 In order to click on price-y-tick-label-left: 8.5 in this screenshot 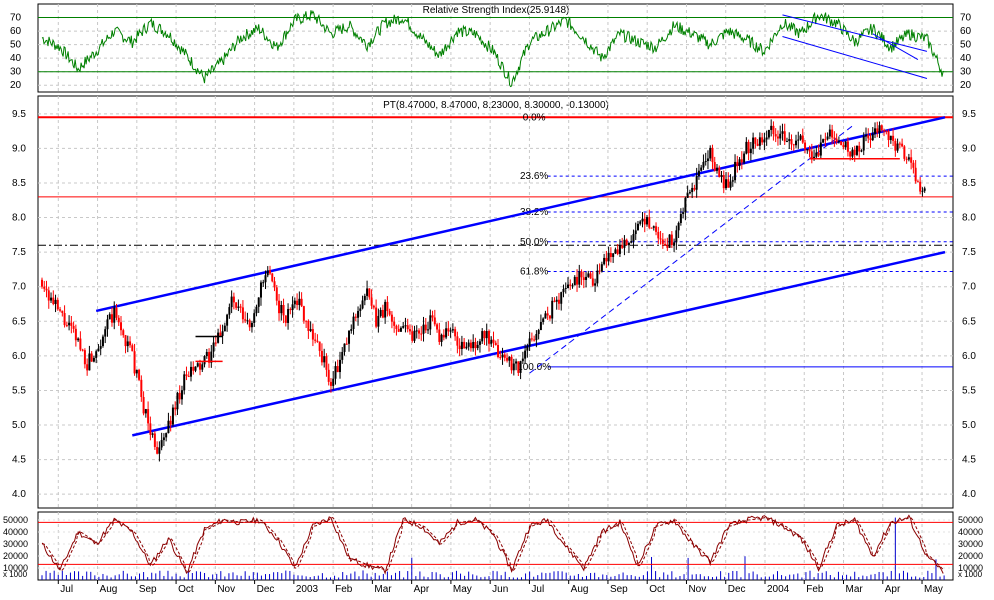, I will do `click(19, 183)`.